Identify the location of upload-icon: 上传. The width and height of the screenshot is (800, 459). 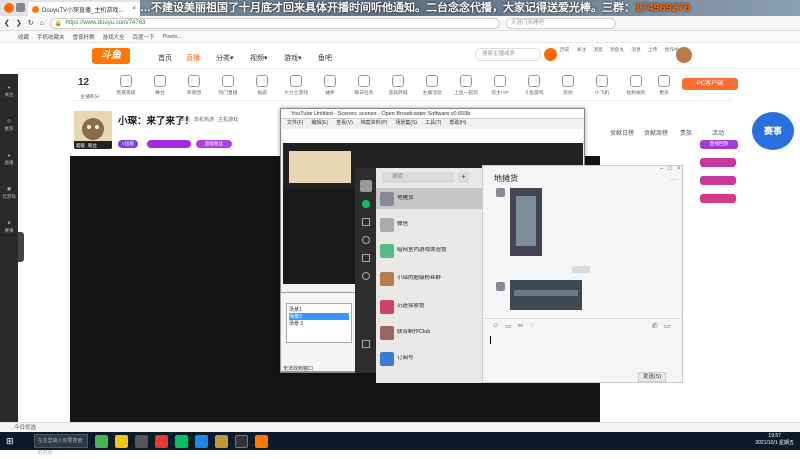
(653, 49).